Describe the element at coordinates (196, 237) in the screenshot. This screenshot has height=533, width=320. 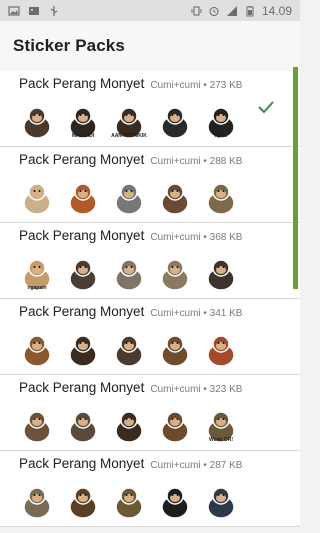
I see `pack-meta: Cumi+cumi • 368 KB` at that location.